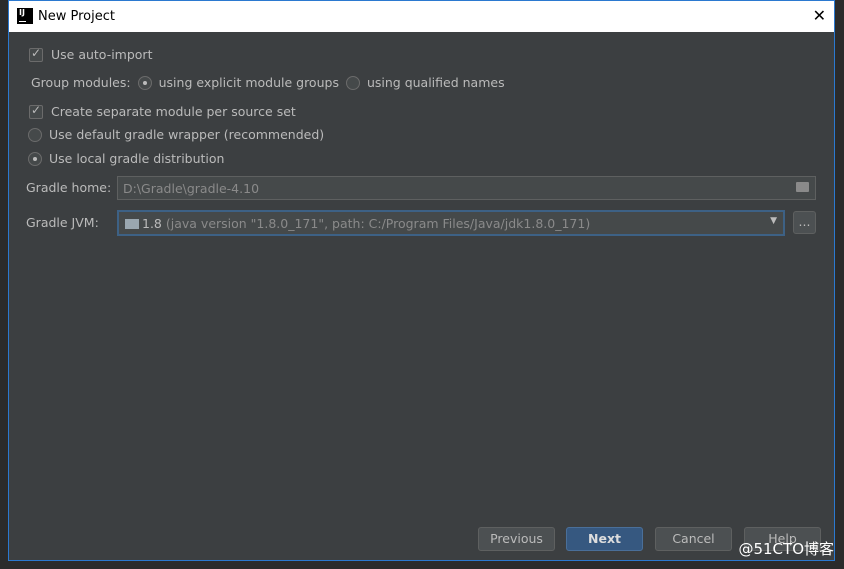 The image size is (844, 569). What do you see at coordinates (693, 539) in the screenshot?
I see `cancel-button: Cancel` at bounding box center [693, 539].